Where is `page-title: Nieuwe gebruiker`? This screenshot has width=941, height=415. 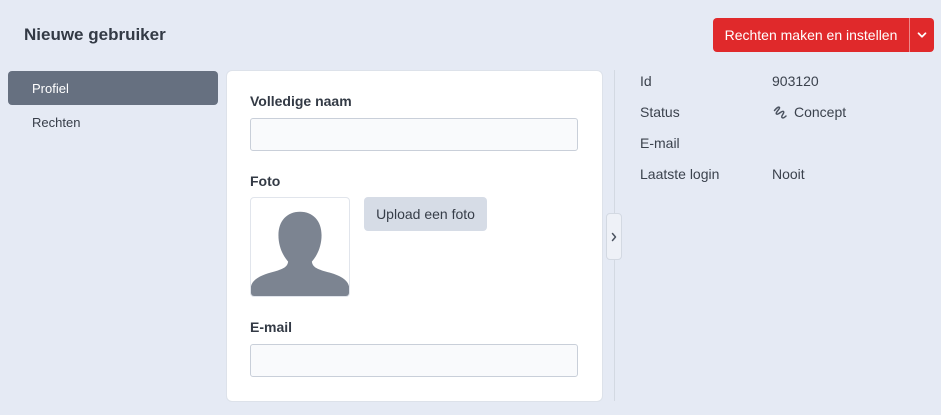
page-title: Nieuwe gebruiker is located at coordinates (95, 34).